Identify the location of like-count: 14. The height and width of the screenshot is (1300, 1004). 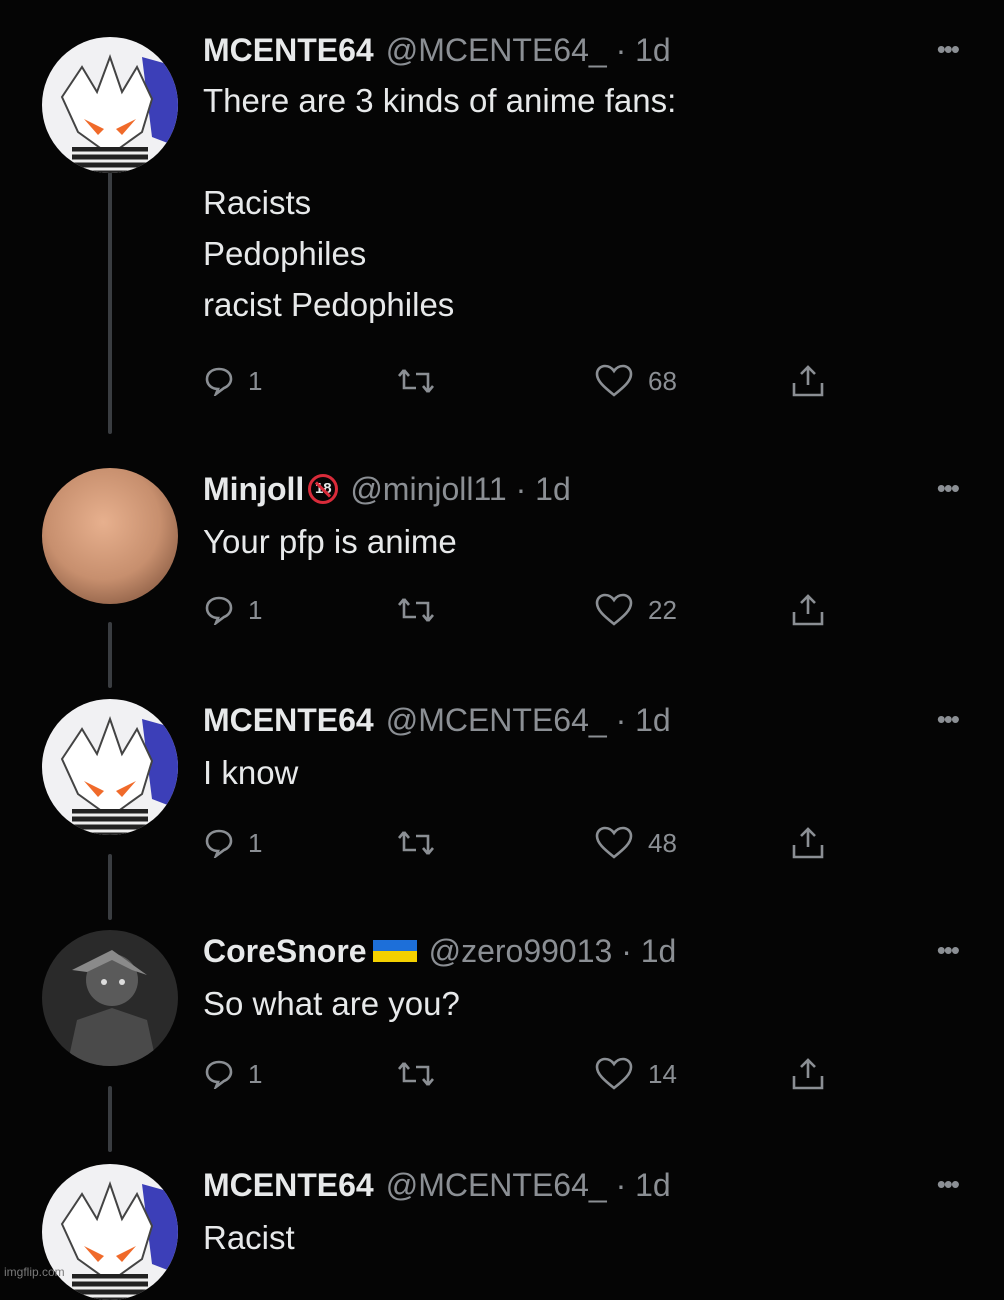
(662, 1073).